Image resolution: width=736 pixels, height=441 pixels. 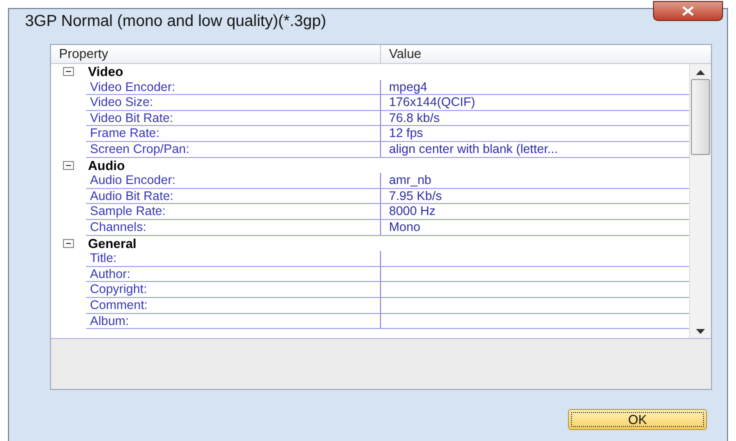 What do you see at coordinates (233, 180) in the screenshot?
I see `property-name: Audio Encoder:` at bounding box center [233, 180].